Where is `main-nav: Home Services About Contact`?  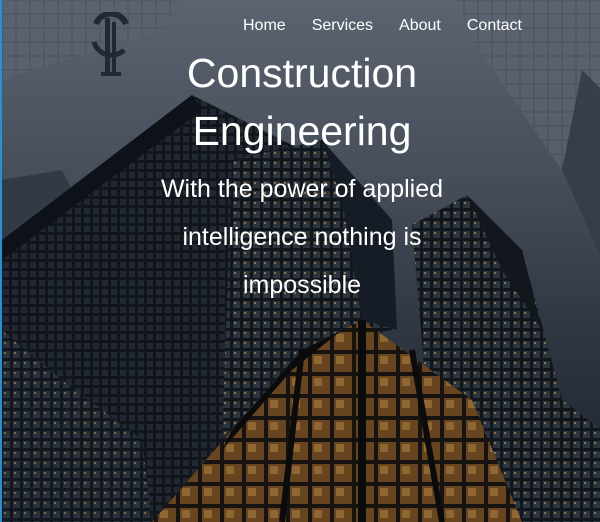 main-nav: Home Services About Contact is located at coordinates (382, 26).